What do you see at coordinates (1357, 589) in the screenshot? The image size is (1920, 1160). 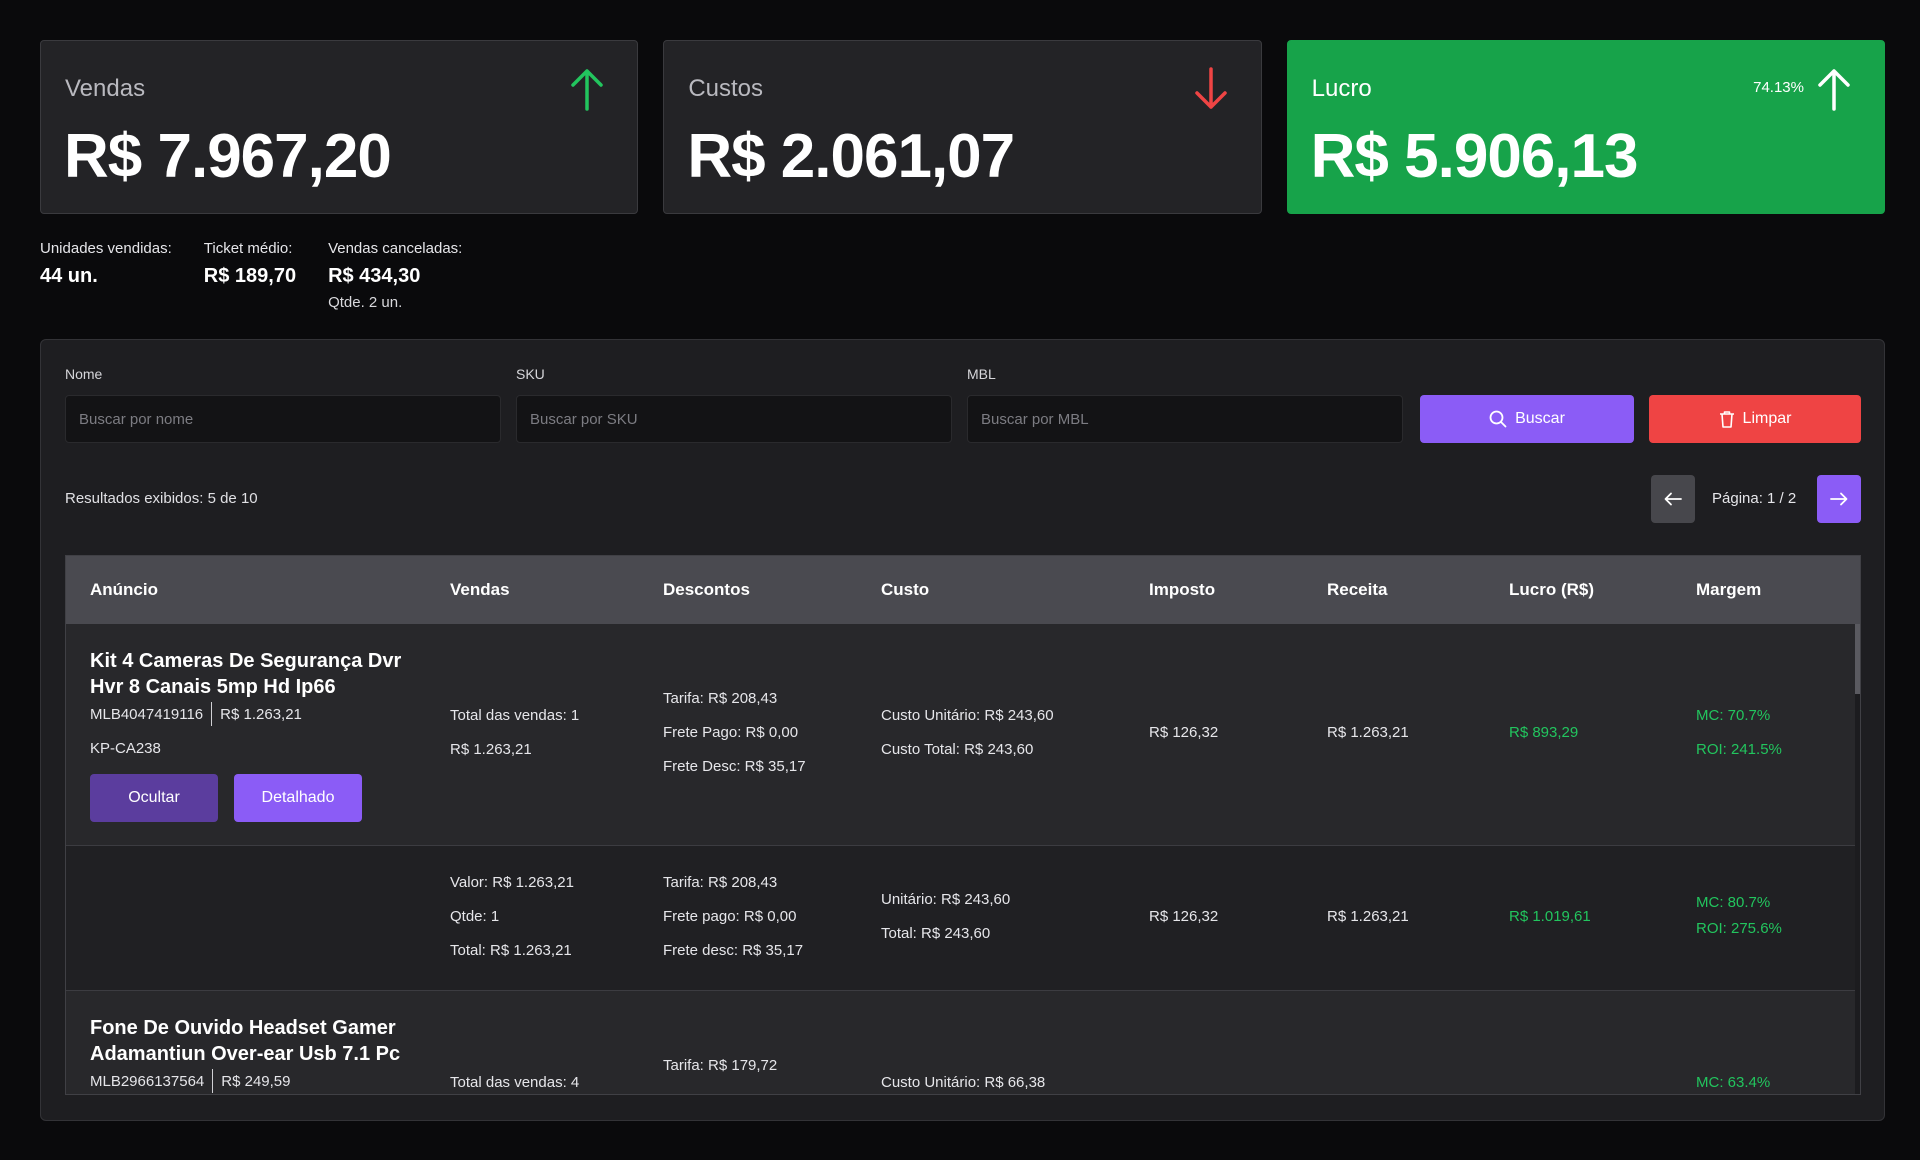 I see `col-receita: Receita` at bounding box center [1357, 589].